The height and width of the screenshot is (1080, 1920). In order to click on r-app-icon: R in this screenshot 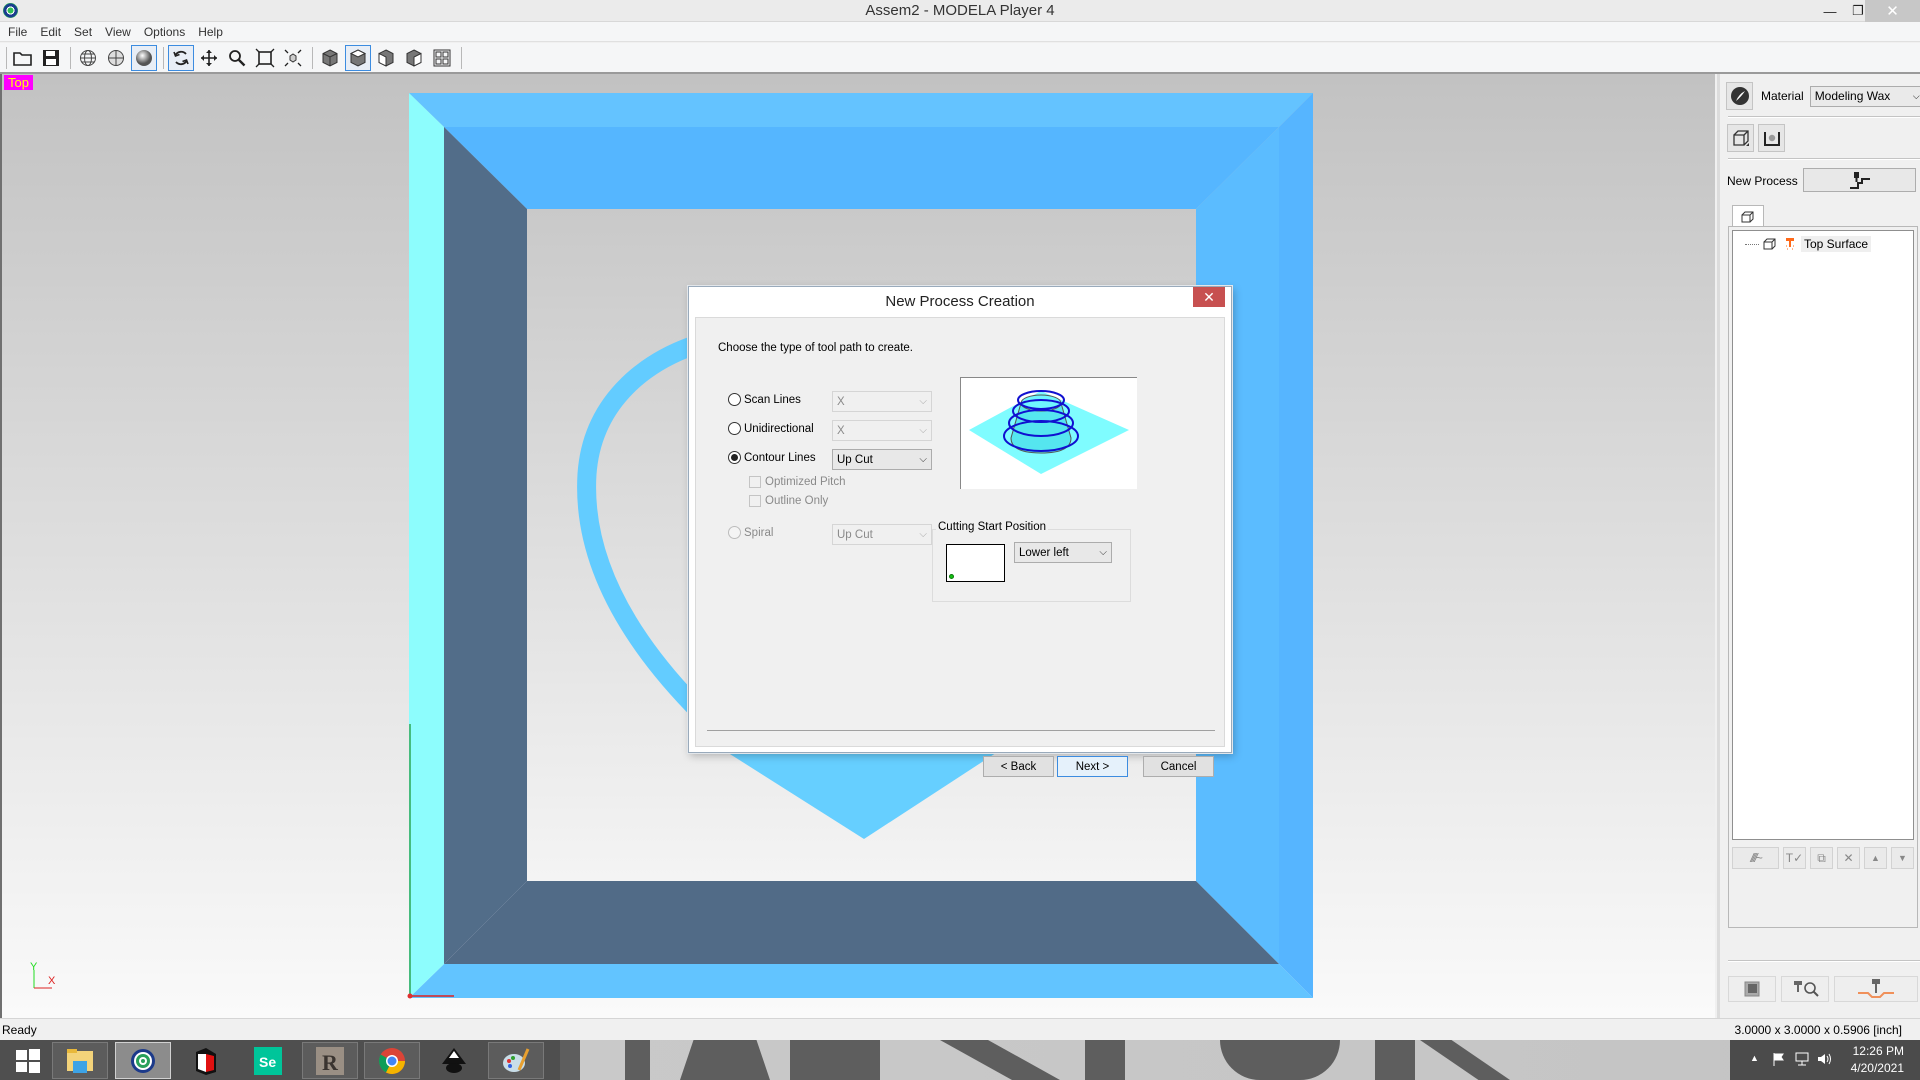, I will do `click(330, 1060)`.